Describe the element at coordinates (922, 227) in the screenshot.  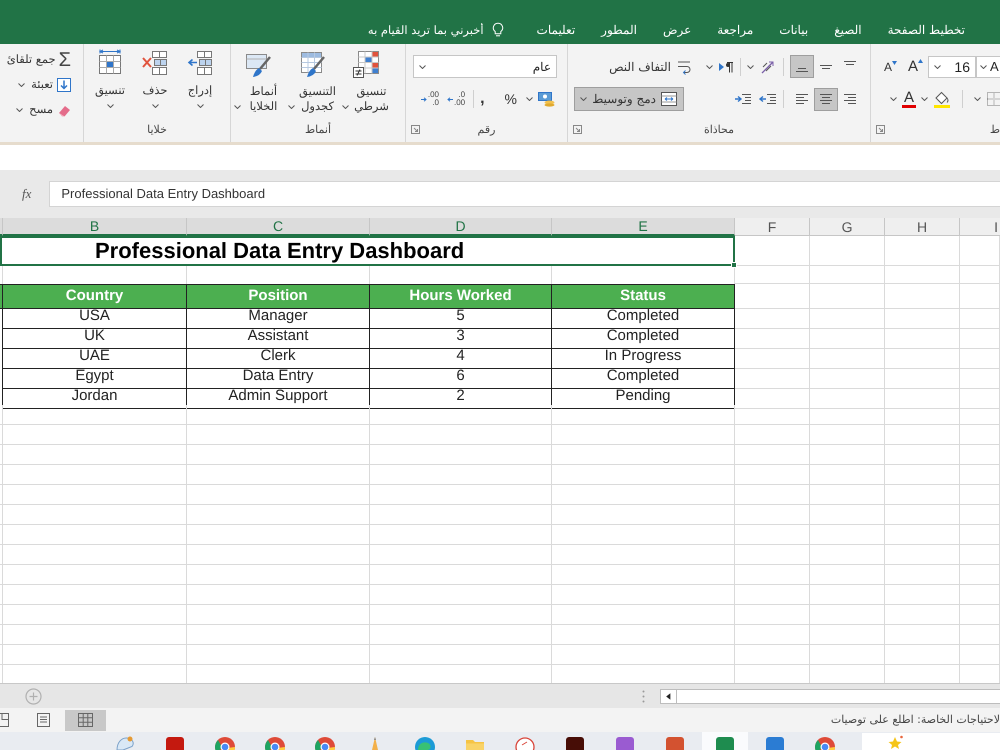
I see `column-header: H` at that location.